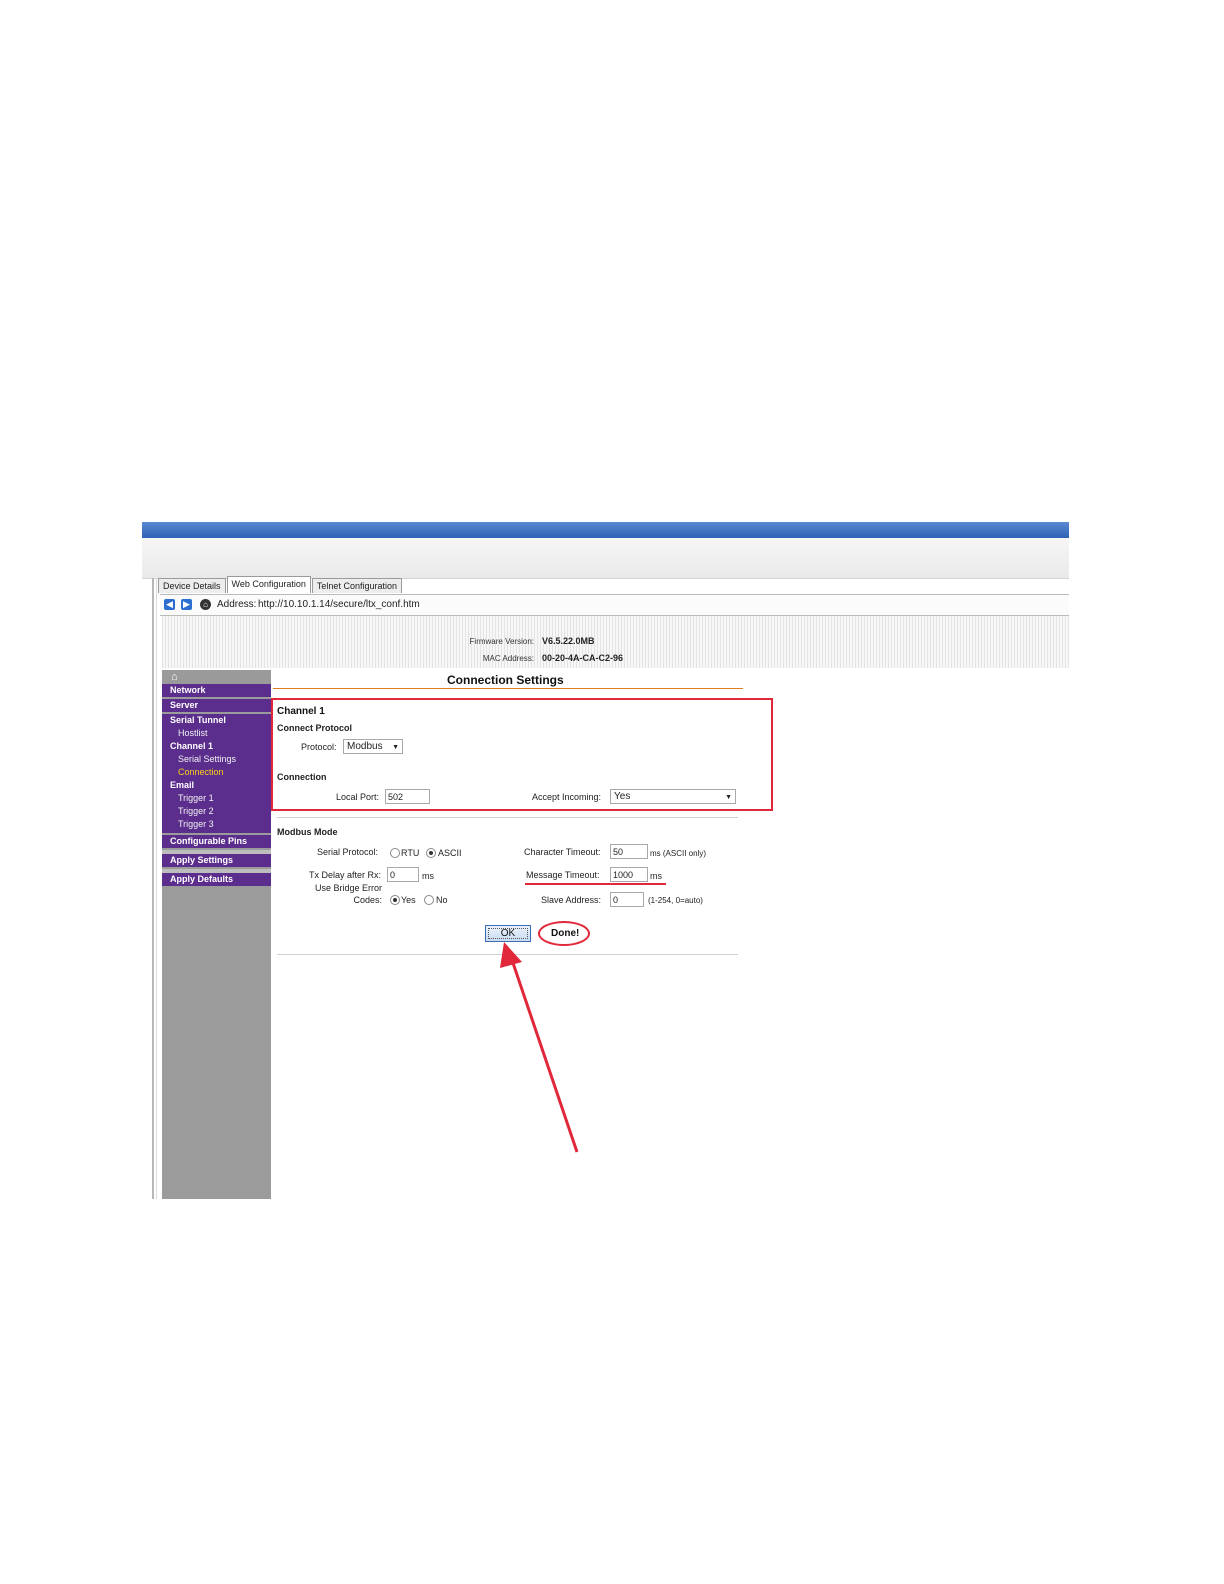 This screenshot has width=1224, height=1584. Describe the element at coordinates (511, 955) in the screenshot. I see `annotation-arrow-head` at that location.